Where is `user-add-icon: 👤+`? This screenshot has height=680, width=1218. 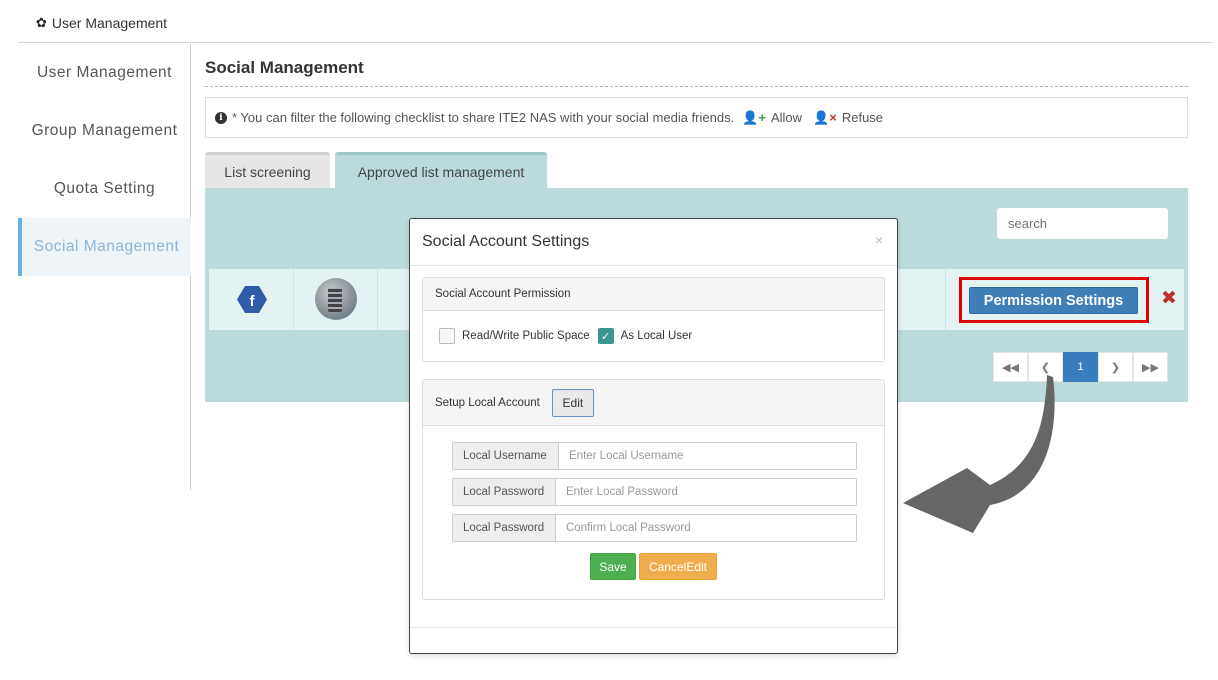 user-add-icon: 👤+ is located at coordinates (754, 117).